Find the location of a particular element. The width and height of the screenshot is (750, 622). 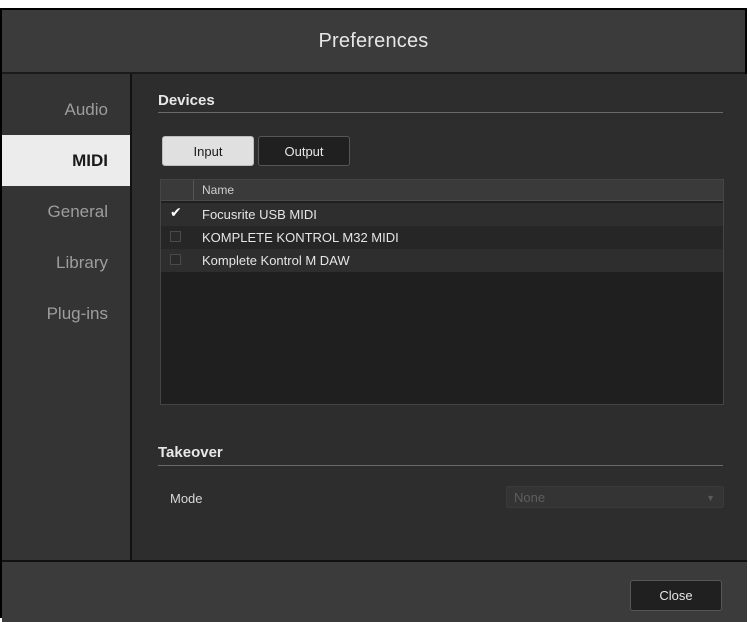

table-row: ✔ Focusrite USB MIDI is located at coordinates (442, 214).